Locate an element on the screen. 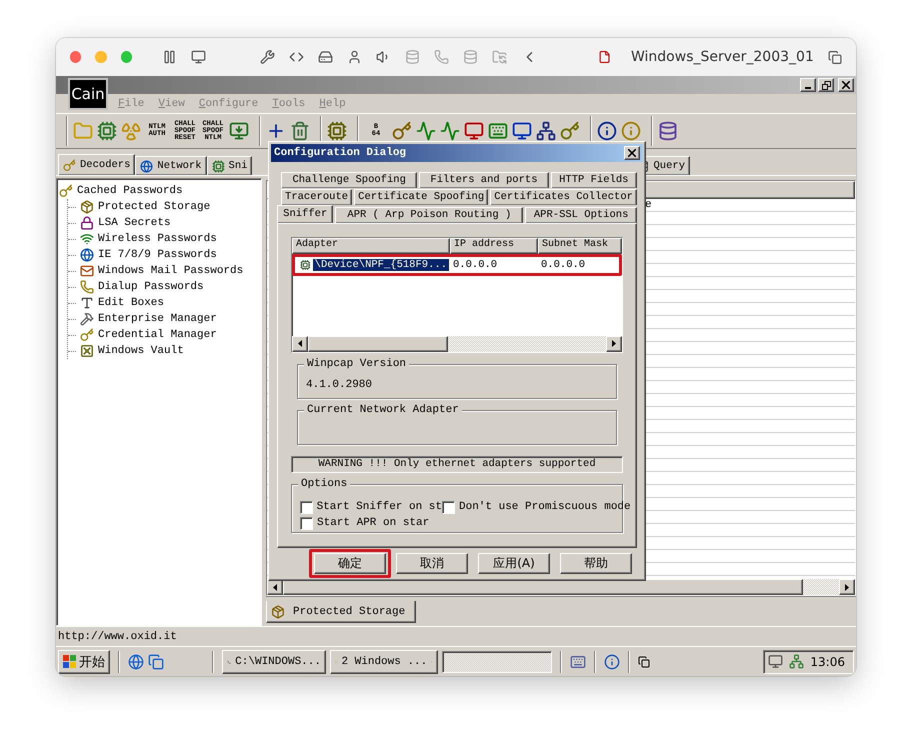  tab: APR ( Arp Poison Routing ) is located at coordinates (429, 214).